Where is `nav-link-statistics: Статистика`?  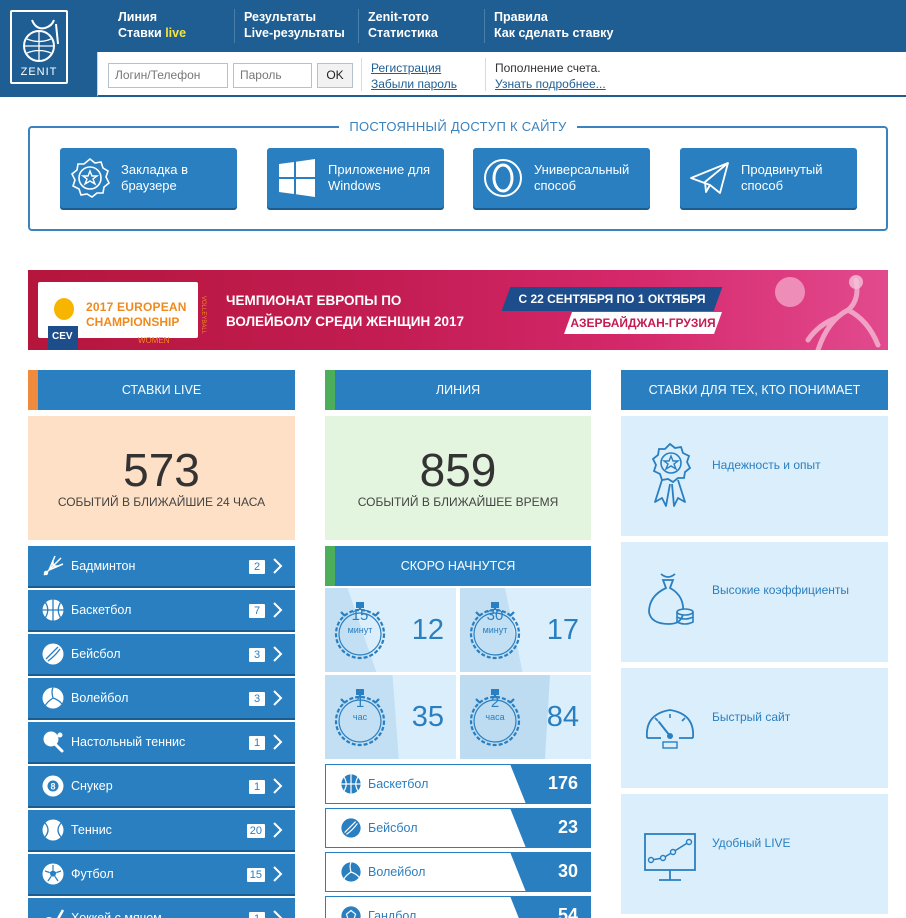 nav-link-statistics: Статистика is located at coordinates (403, 33).